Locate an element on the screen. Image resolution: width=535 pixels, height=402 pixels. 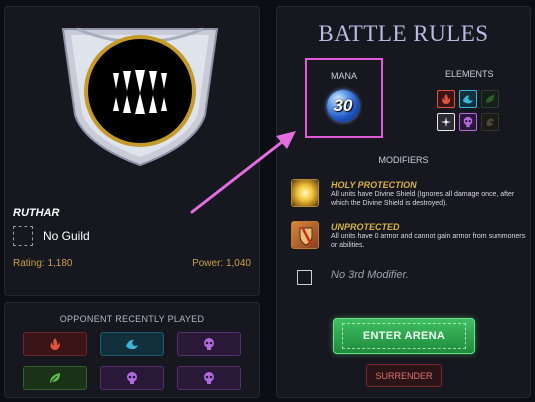
third-modifier-label: No 3rd Modifier. is located at coordinates (370, 275).